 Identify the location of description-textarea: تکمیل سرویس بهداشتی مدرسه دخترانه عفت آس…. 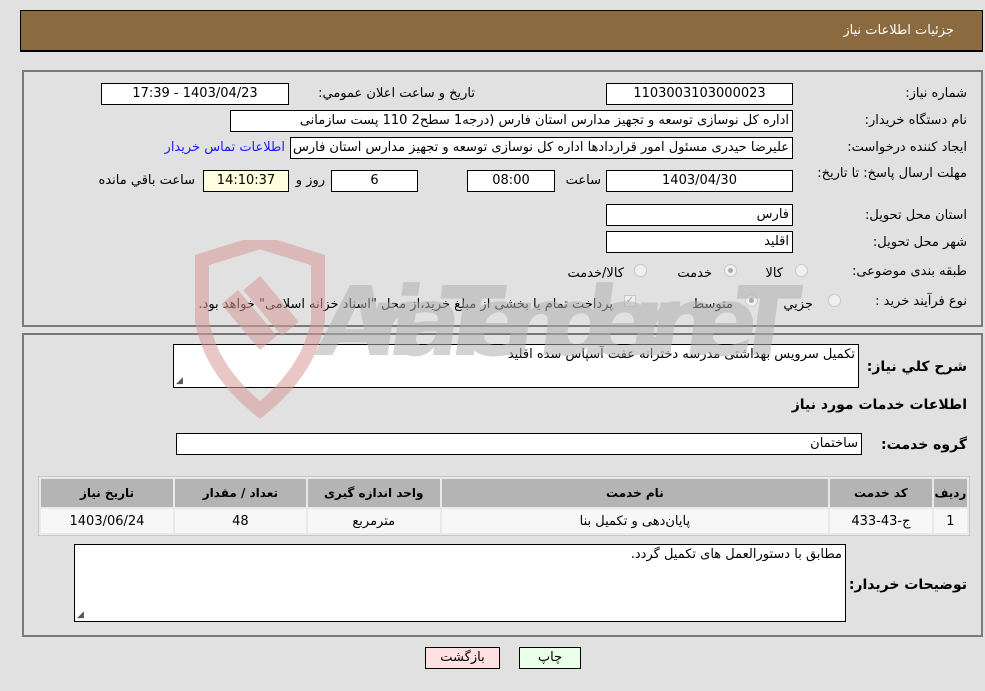
(516, 366).